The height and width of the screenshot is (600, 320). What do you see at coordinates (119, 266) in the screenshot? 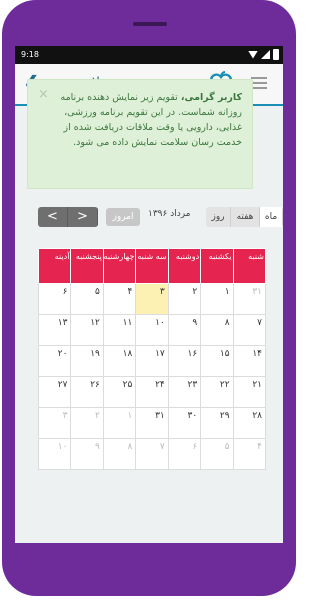
I see `weekday-header: چهارشنبه` at bounding box center [119, 266].